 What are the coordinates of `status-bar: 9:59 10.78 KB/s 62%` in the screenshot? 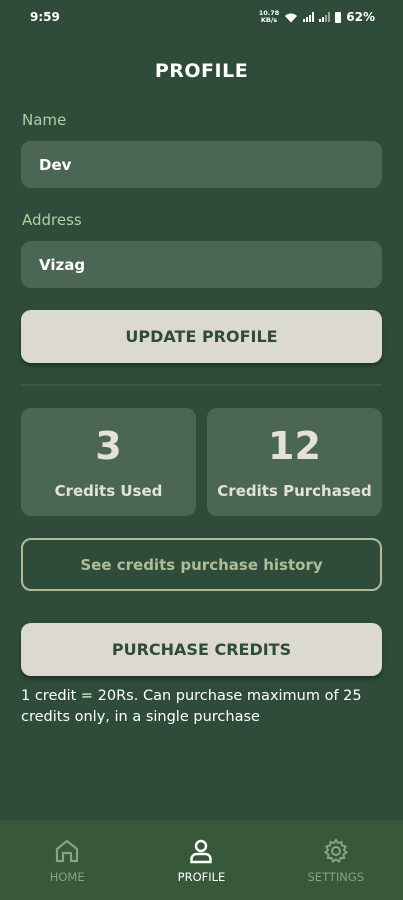 It's located at (201, 17).